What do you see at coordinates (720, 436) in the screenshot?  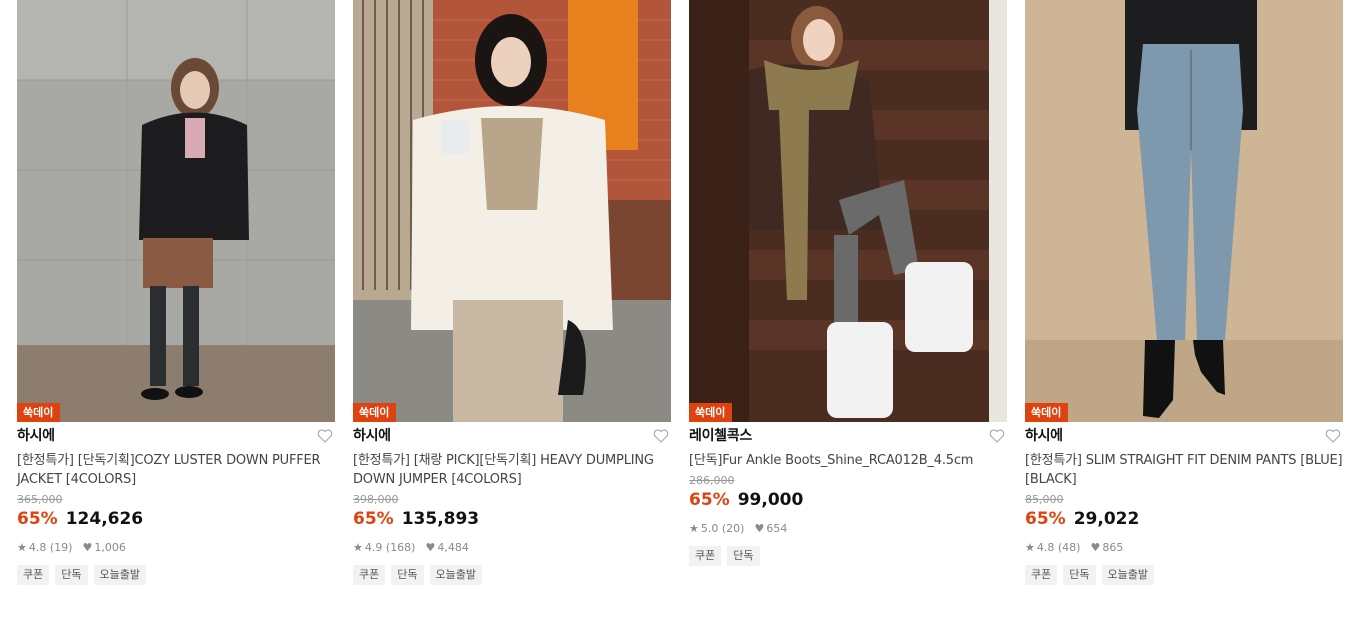 I see `brand-name: 레이첼콕스` at bounding box center [720, 436].